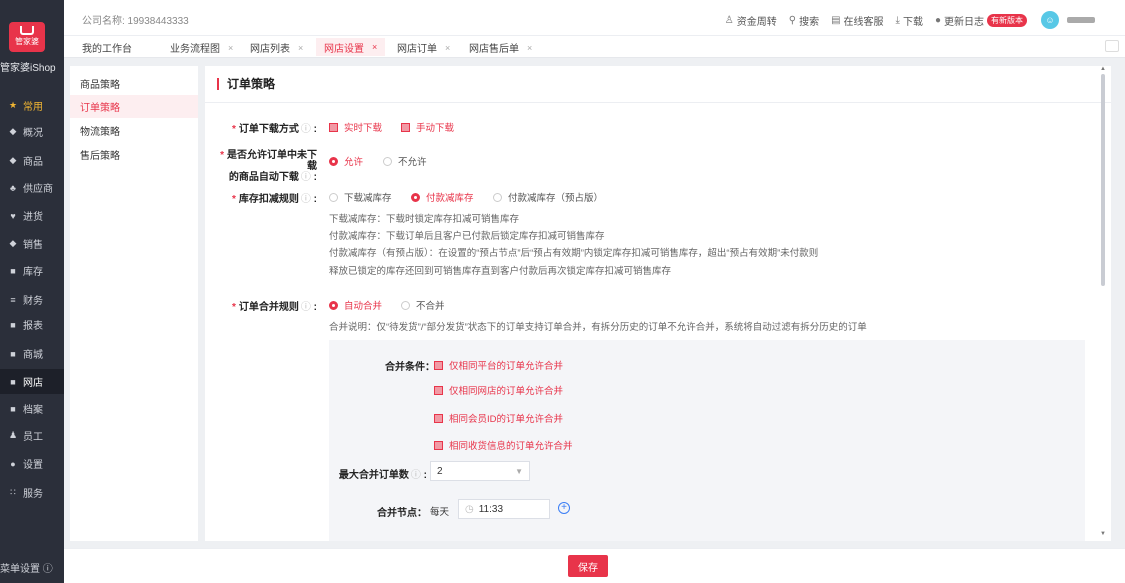  Describe the element at coordinates (195, 49) in the screenshot. I see `tab-label: 业务流程图` at that location.